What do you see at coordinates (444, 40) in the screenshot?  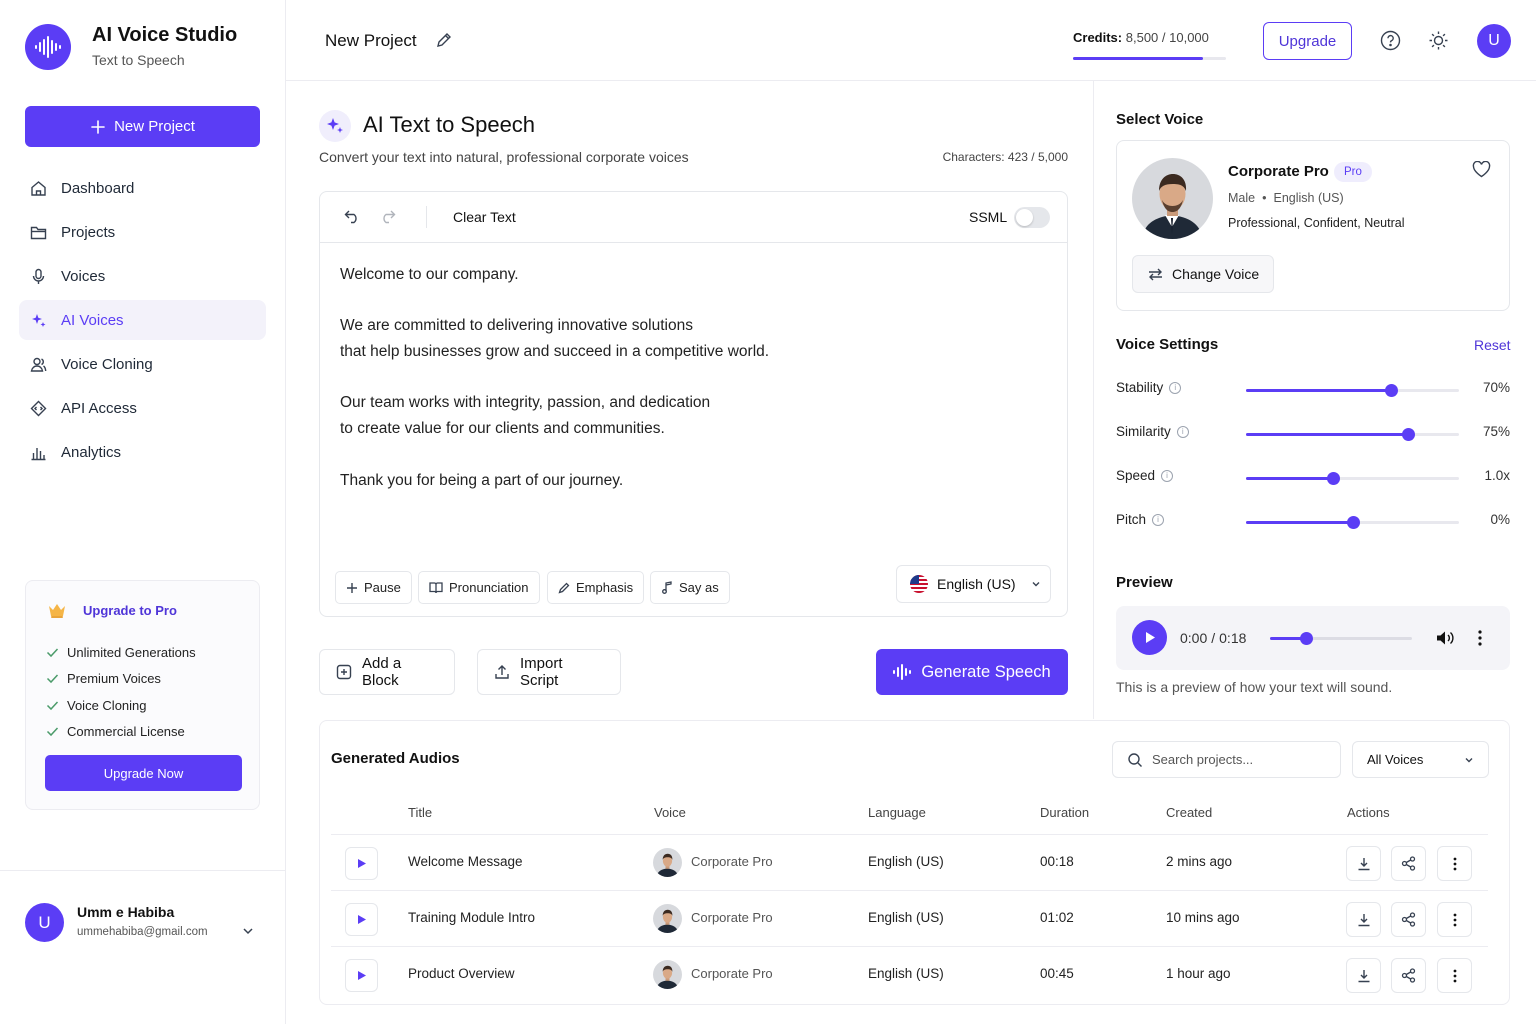 I see `pencil-icon` at bounding box center [444, 40].